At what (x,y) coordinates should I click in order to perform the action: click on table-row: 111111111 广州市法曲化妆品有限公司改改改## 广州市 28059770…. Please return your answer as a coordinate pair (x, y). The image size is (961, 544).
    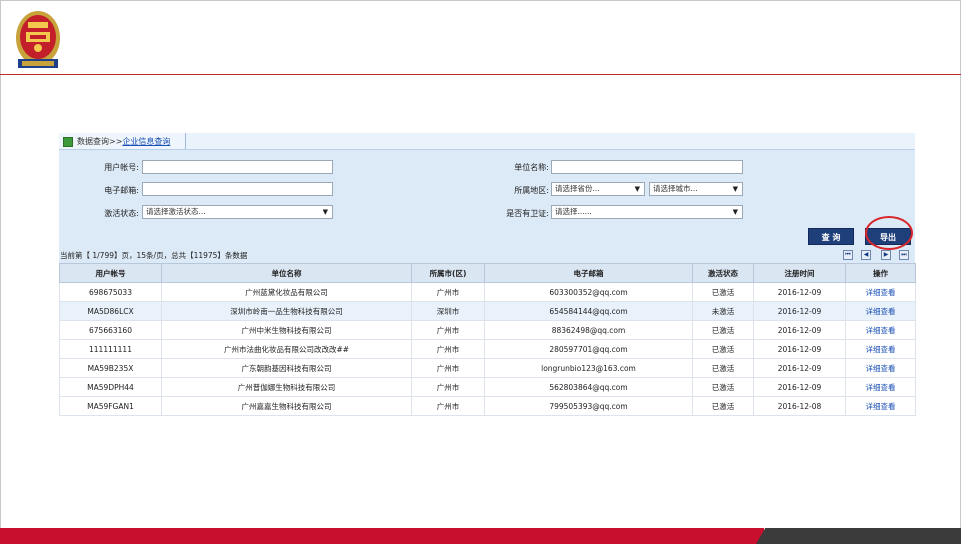
    Looking at the image, I should click on (487, 349).